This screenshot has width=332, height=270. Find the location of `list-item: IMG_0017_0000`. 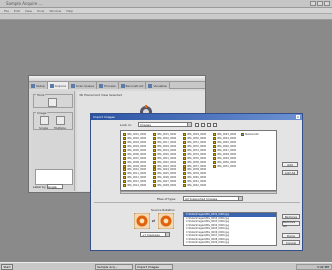

list-item: IMG_0017_0000 is located at coordinates (164, 143).